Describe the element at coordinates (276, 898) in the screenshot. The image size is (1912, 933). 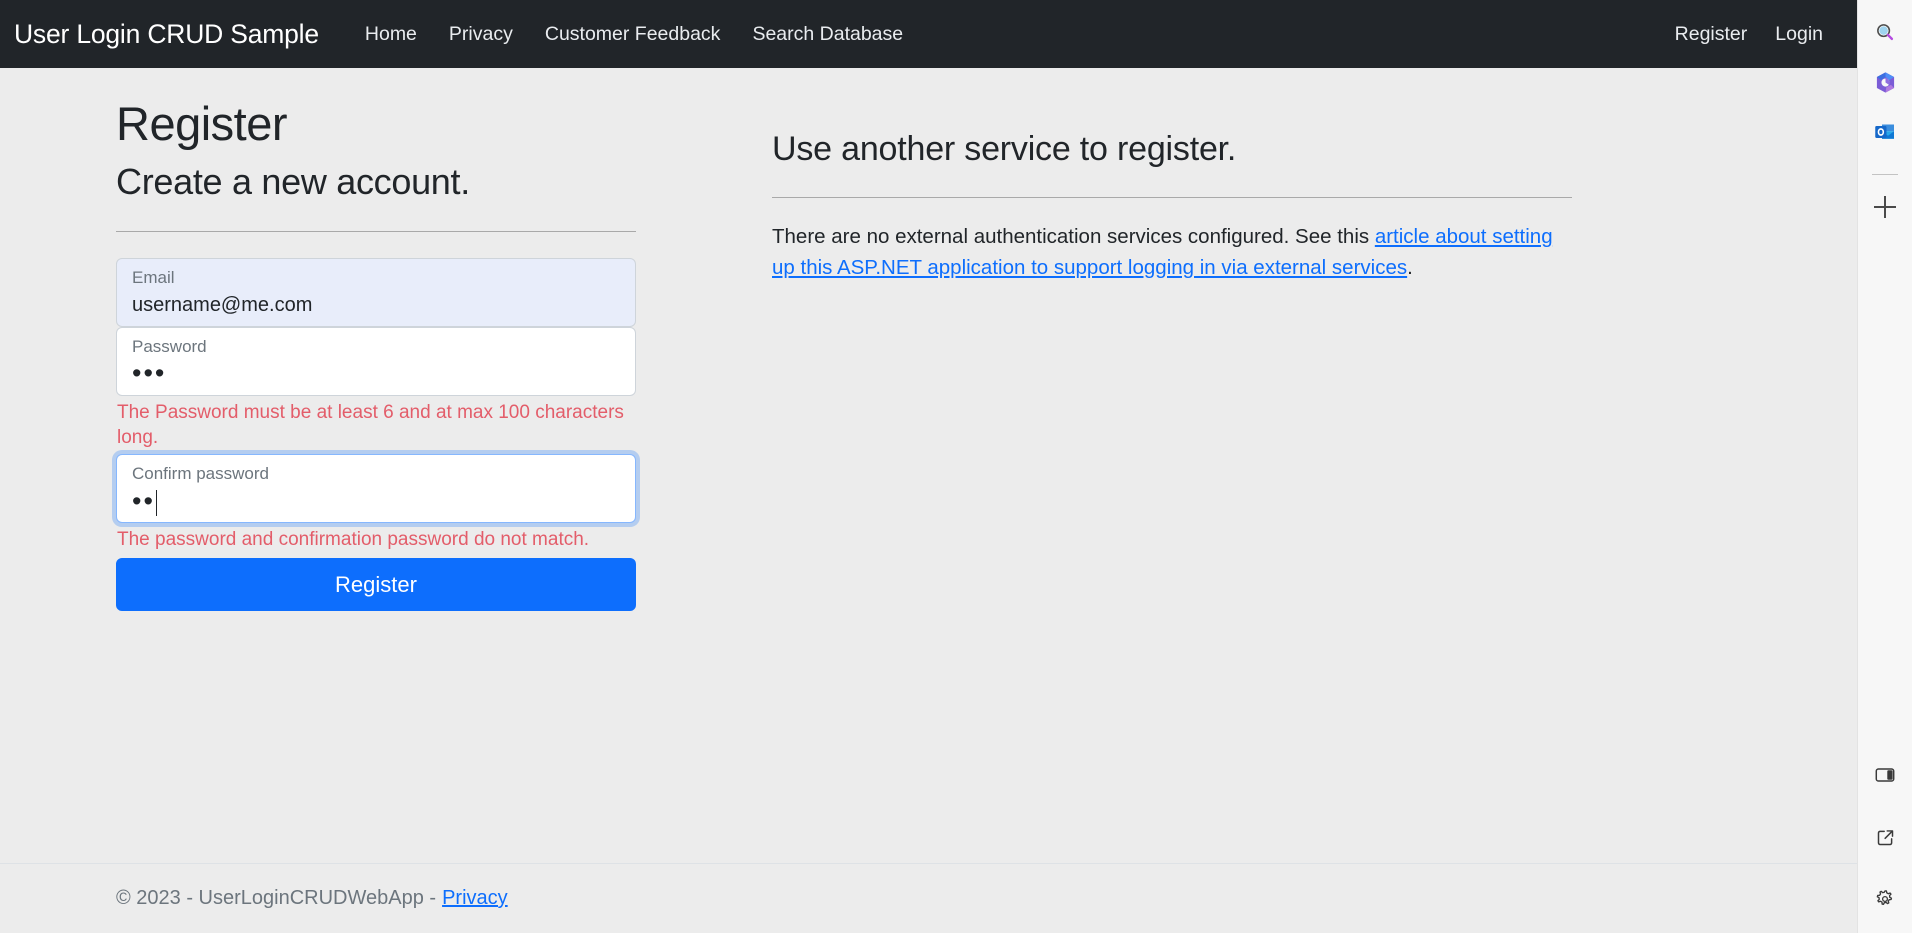
I see `footer-copyright: © 2023 - UserLoginCRUDWebApp -` at that location.